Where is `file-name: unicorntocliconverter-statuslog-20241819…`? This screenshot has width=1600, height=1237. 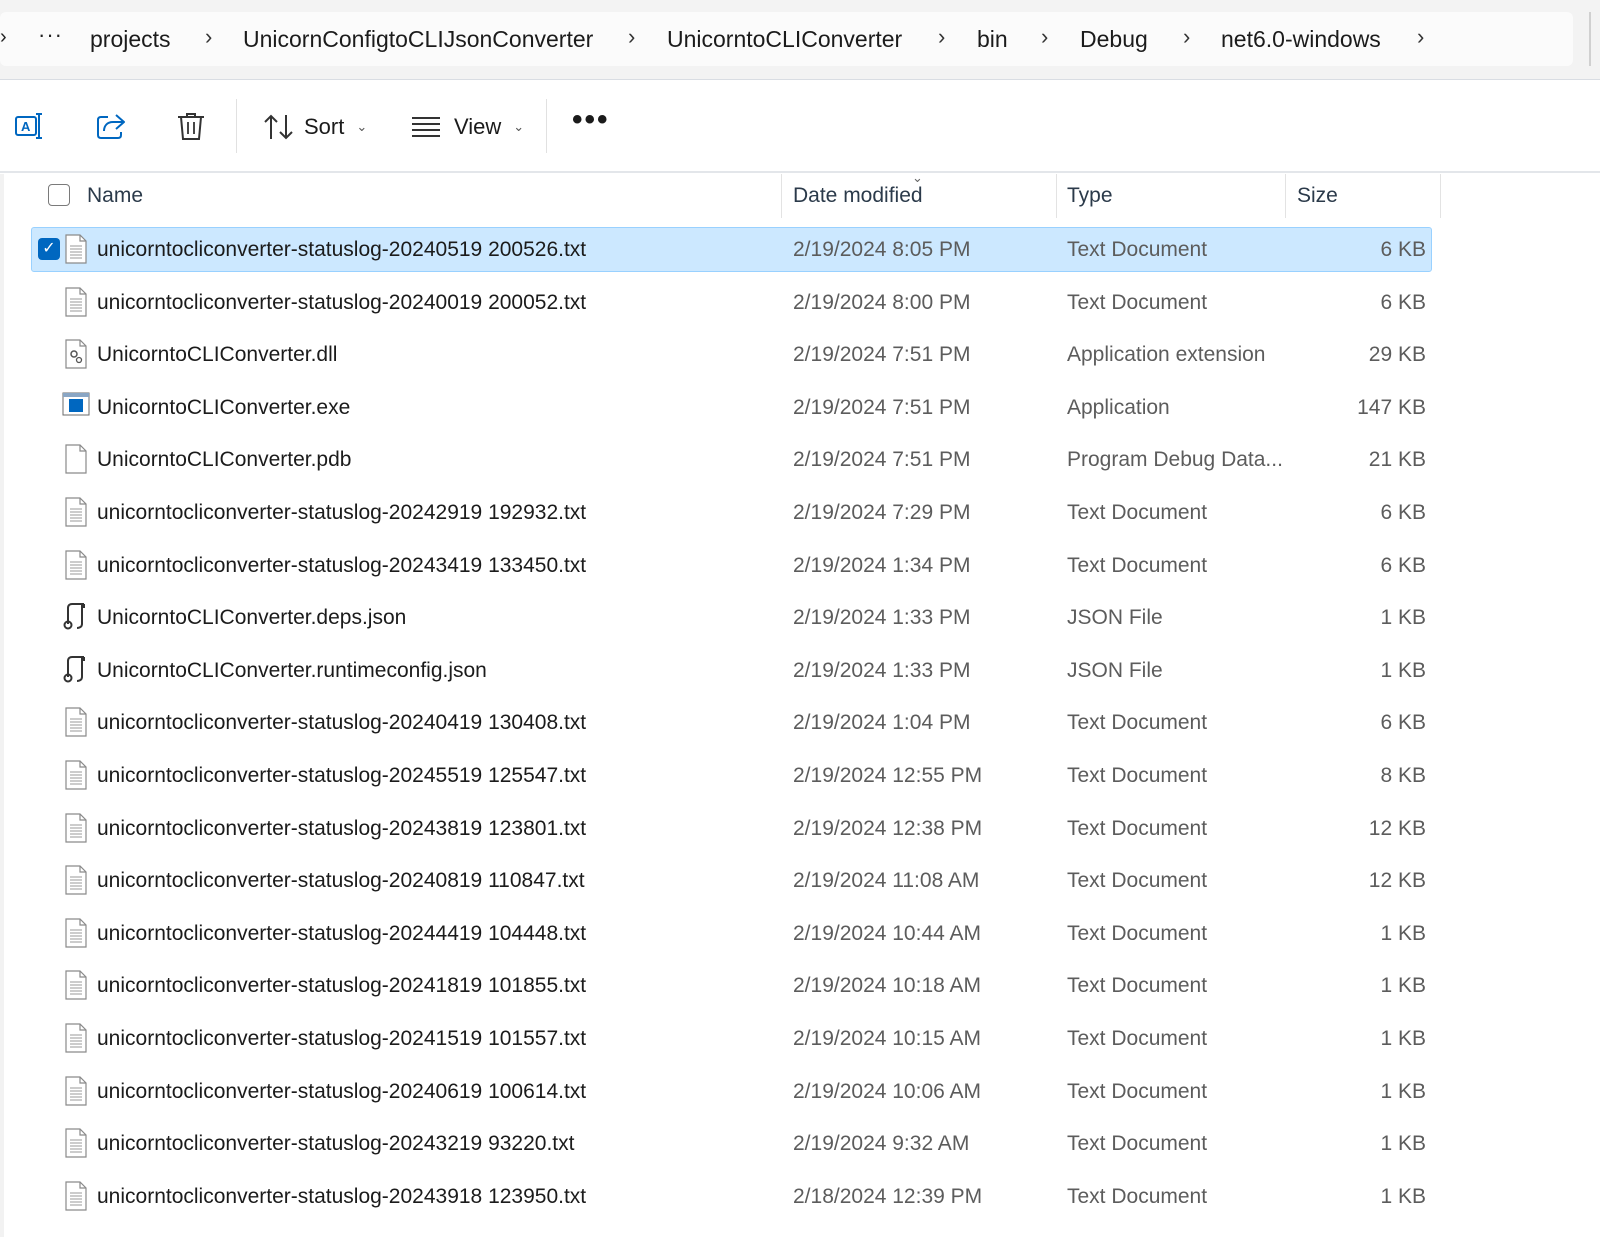
file-name: unicorntocliconverter-statuslog-20241819… is located at coordinates (341, 986).